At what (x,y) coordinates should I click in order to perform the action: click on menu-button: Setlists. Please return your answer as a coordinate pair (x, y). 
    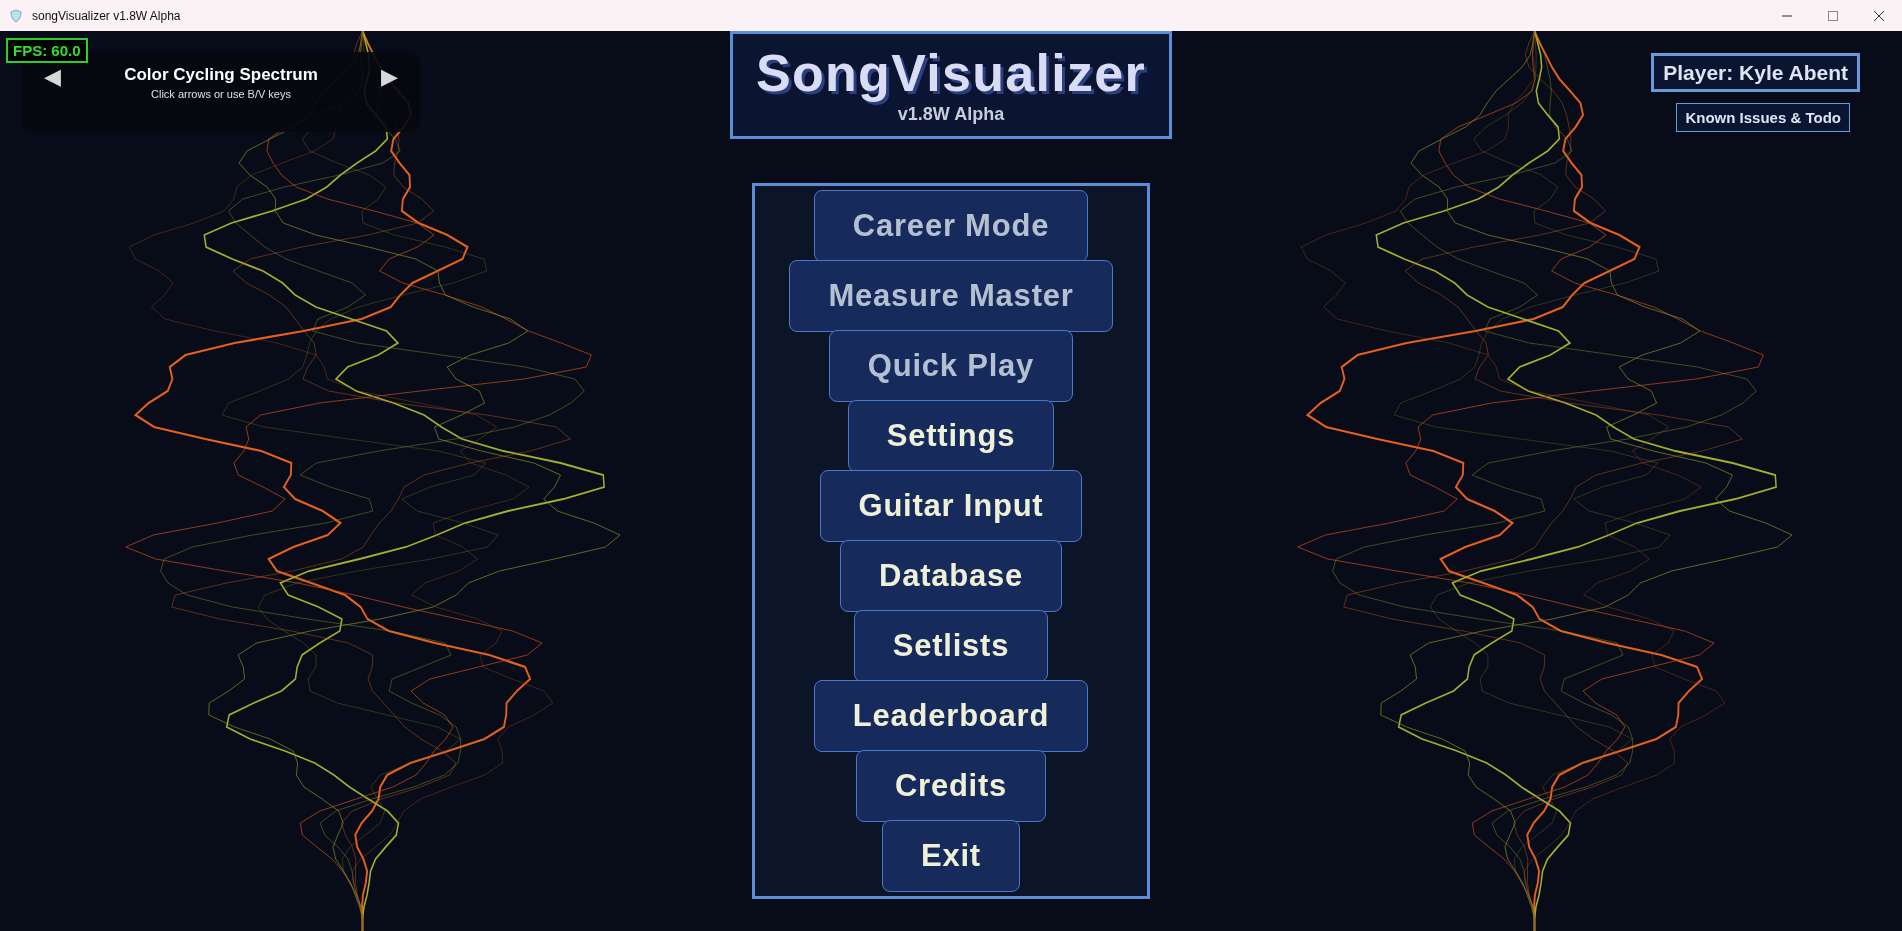
    Looking at the image, I should click on (951, 646).